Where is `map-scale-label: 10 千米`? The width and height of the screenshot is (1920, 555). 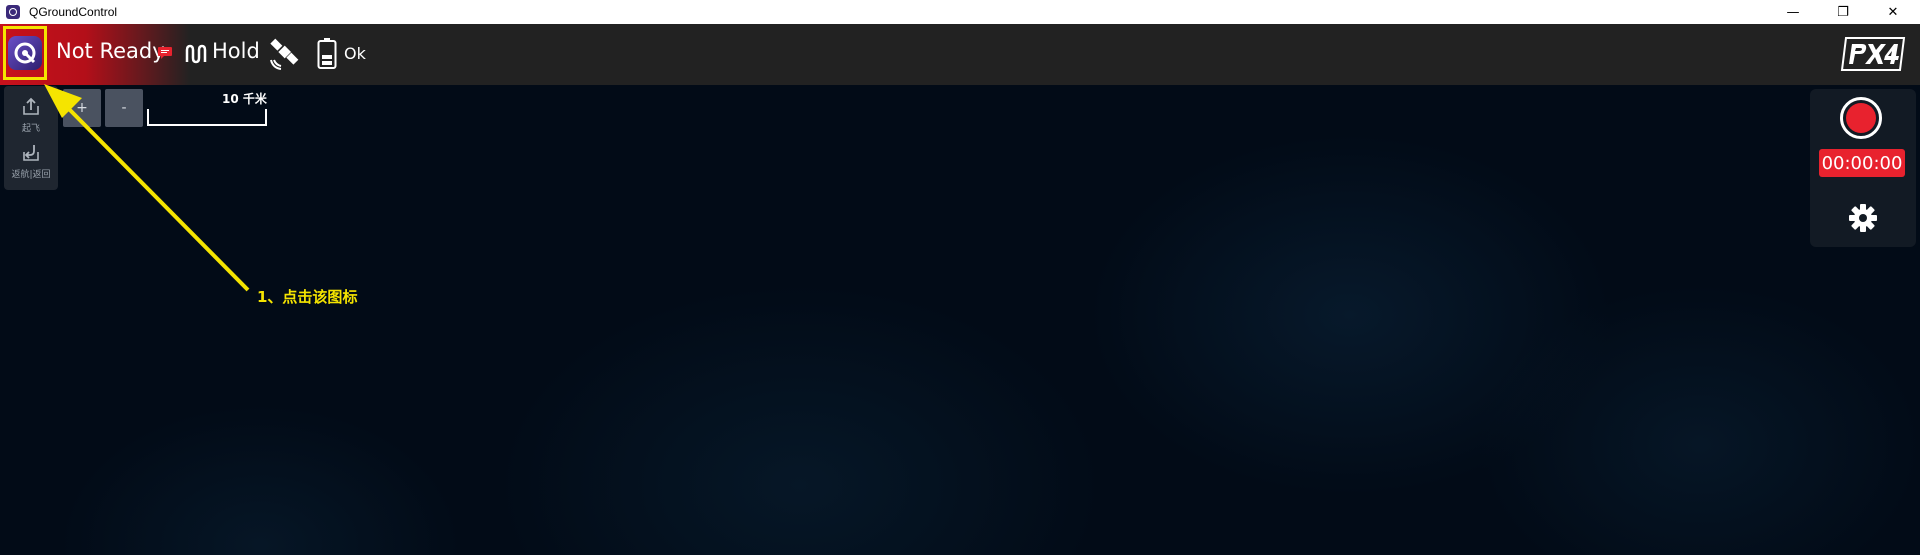
map-scale-label: 10 千米 is located at coordinates (244, 99).